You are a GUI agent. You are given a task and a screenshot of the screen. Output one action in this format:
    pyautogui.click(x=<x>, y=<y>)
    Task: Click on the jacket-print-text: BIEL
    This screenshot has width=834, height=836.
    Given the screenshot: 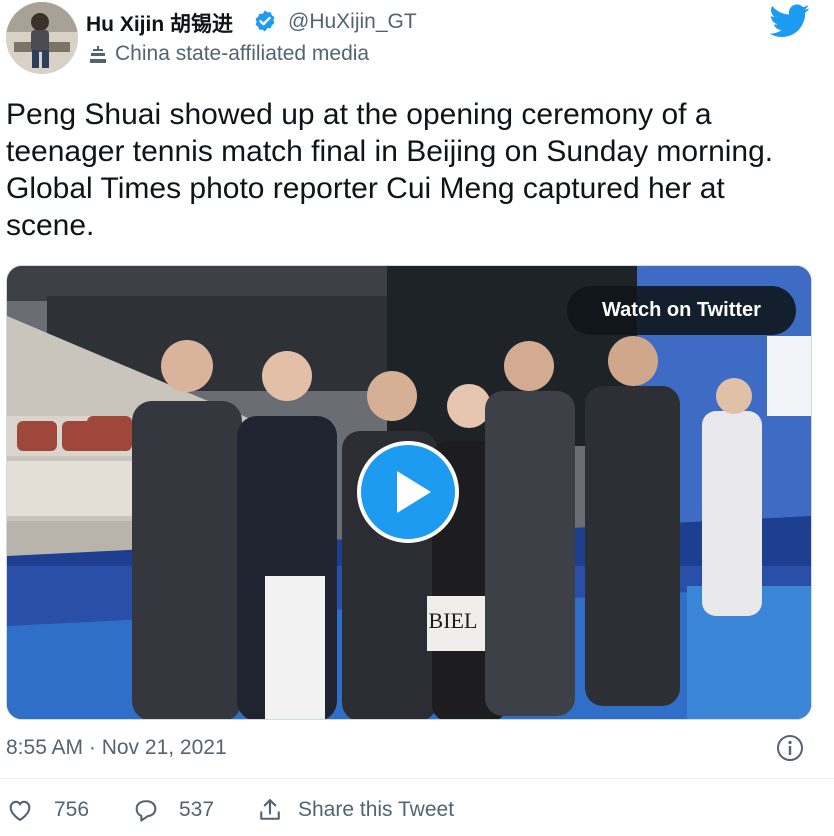 What is the action you would take?
    pyautogui.click(x=453, y=620)
    